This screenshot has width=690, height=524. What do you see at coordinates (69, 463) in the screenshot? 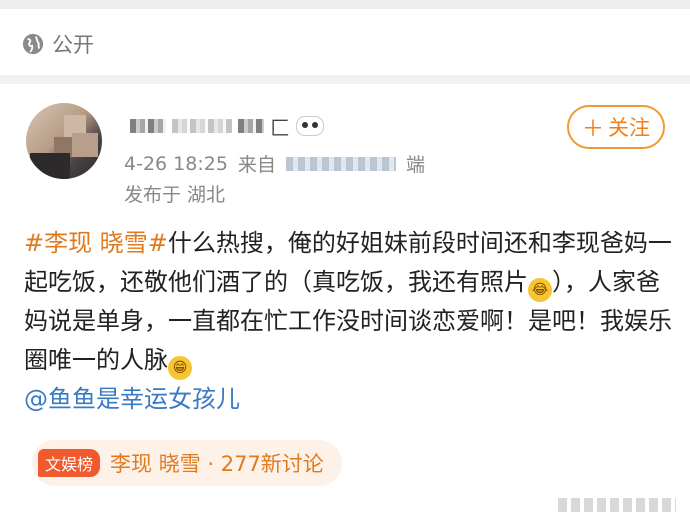
I see `hot-list-badge: 文娱榜` at bounding box center [69, 463].